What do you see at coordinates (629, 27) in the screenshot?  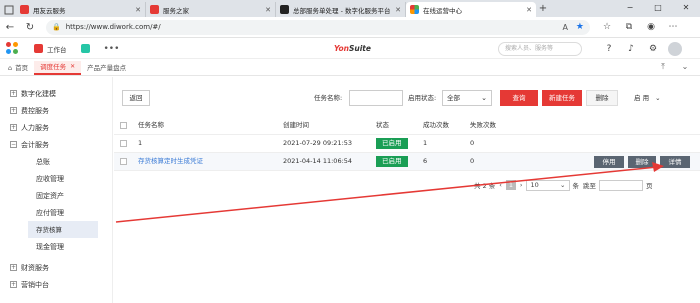 I see `collections-icon: ⧉` at bounding box center [629, 27].